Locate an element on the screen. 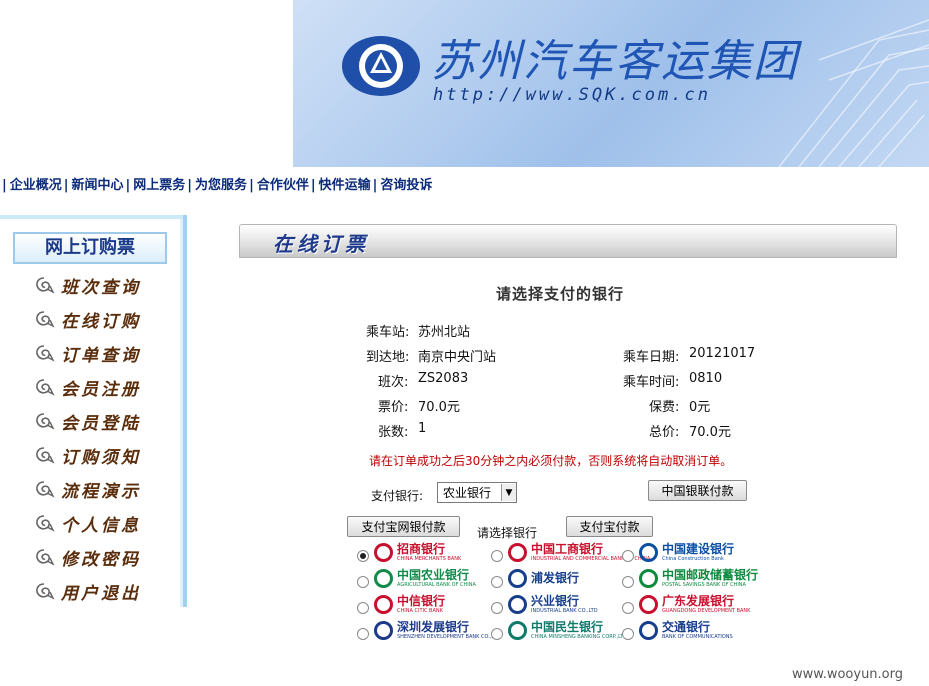 The height and width of the screenshot is (686, 929). bank-subtitle: INDUSTRIAL BANK CO.,LTD is located at coordinates (564, 611).